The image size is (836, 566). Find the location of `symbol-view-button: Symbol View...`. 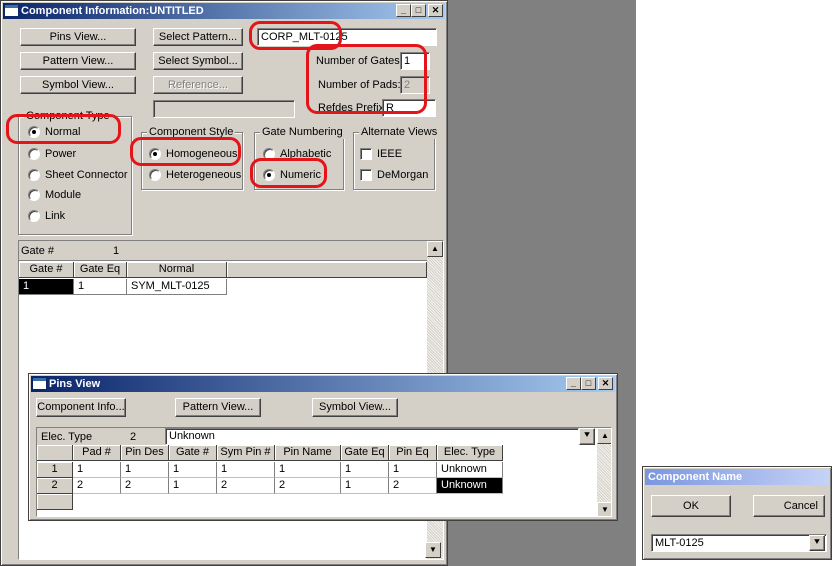

symbol-view-button: Symbol View... is located at coordinates (78, 85).